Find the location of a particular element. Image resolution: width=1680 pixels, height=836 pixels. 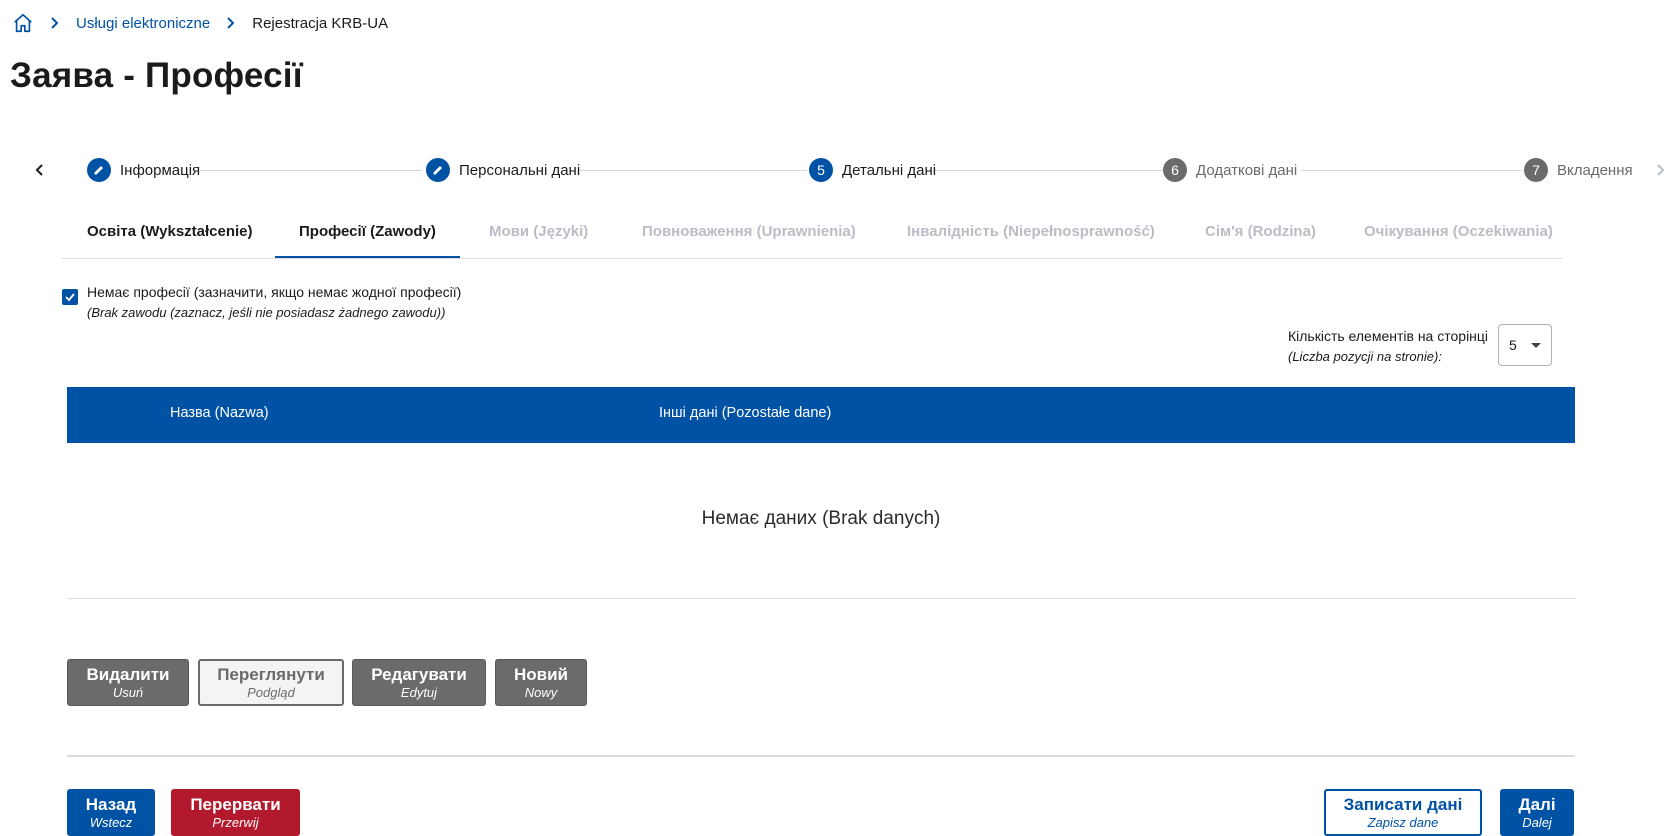

step-number: 6 is located at coordinates (1175, 170).